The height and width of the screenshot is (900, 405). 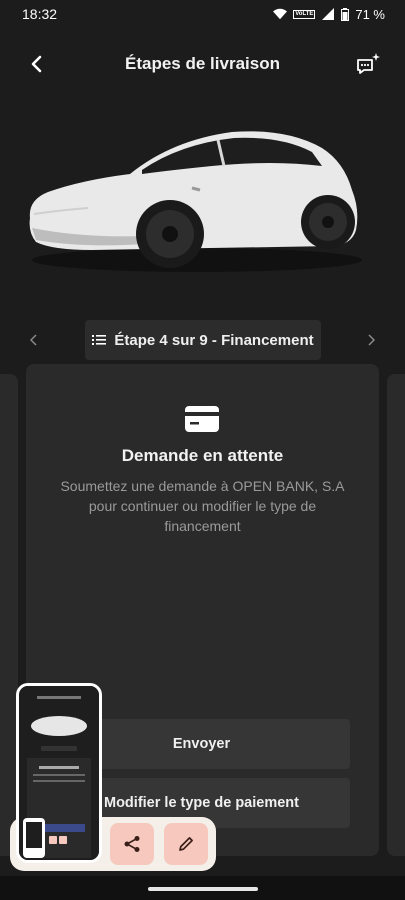 What do you see at coordinates (202, 14) in the screenshot?
I see `status-bar: 18:32 VoLTE 71 %` at bounding box center [202, 14].